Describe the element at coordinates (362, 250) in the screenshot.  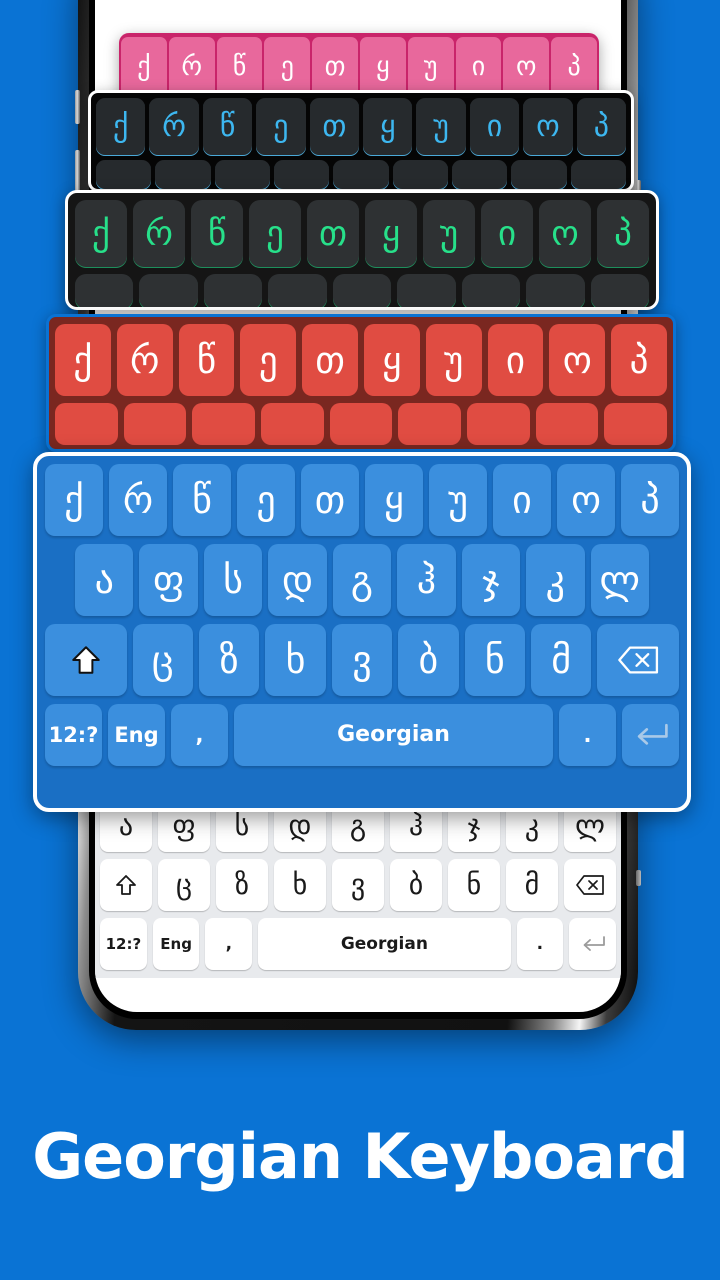
I see `keyboard-theme-dark-green: ქ რ წ ე თ ყ უ ი ო პ` at that location.